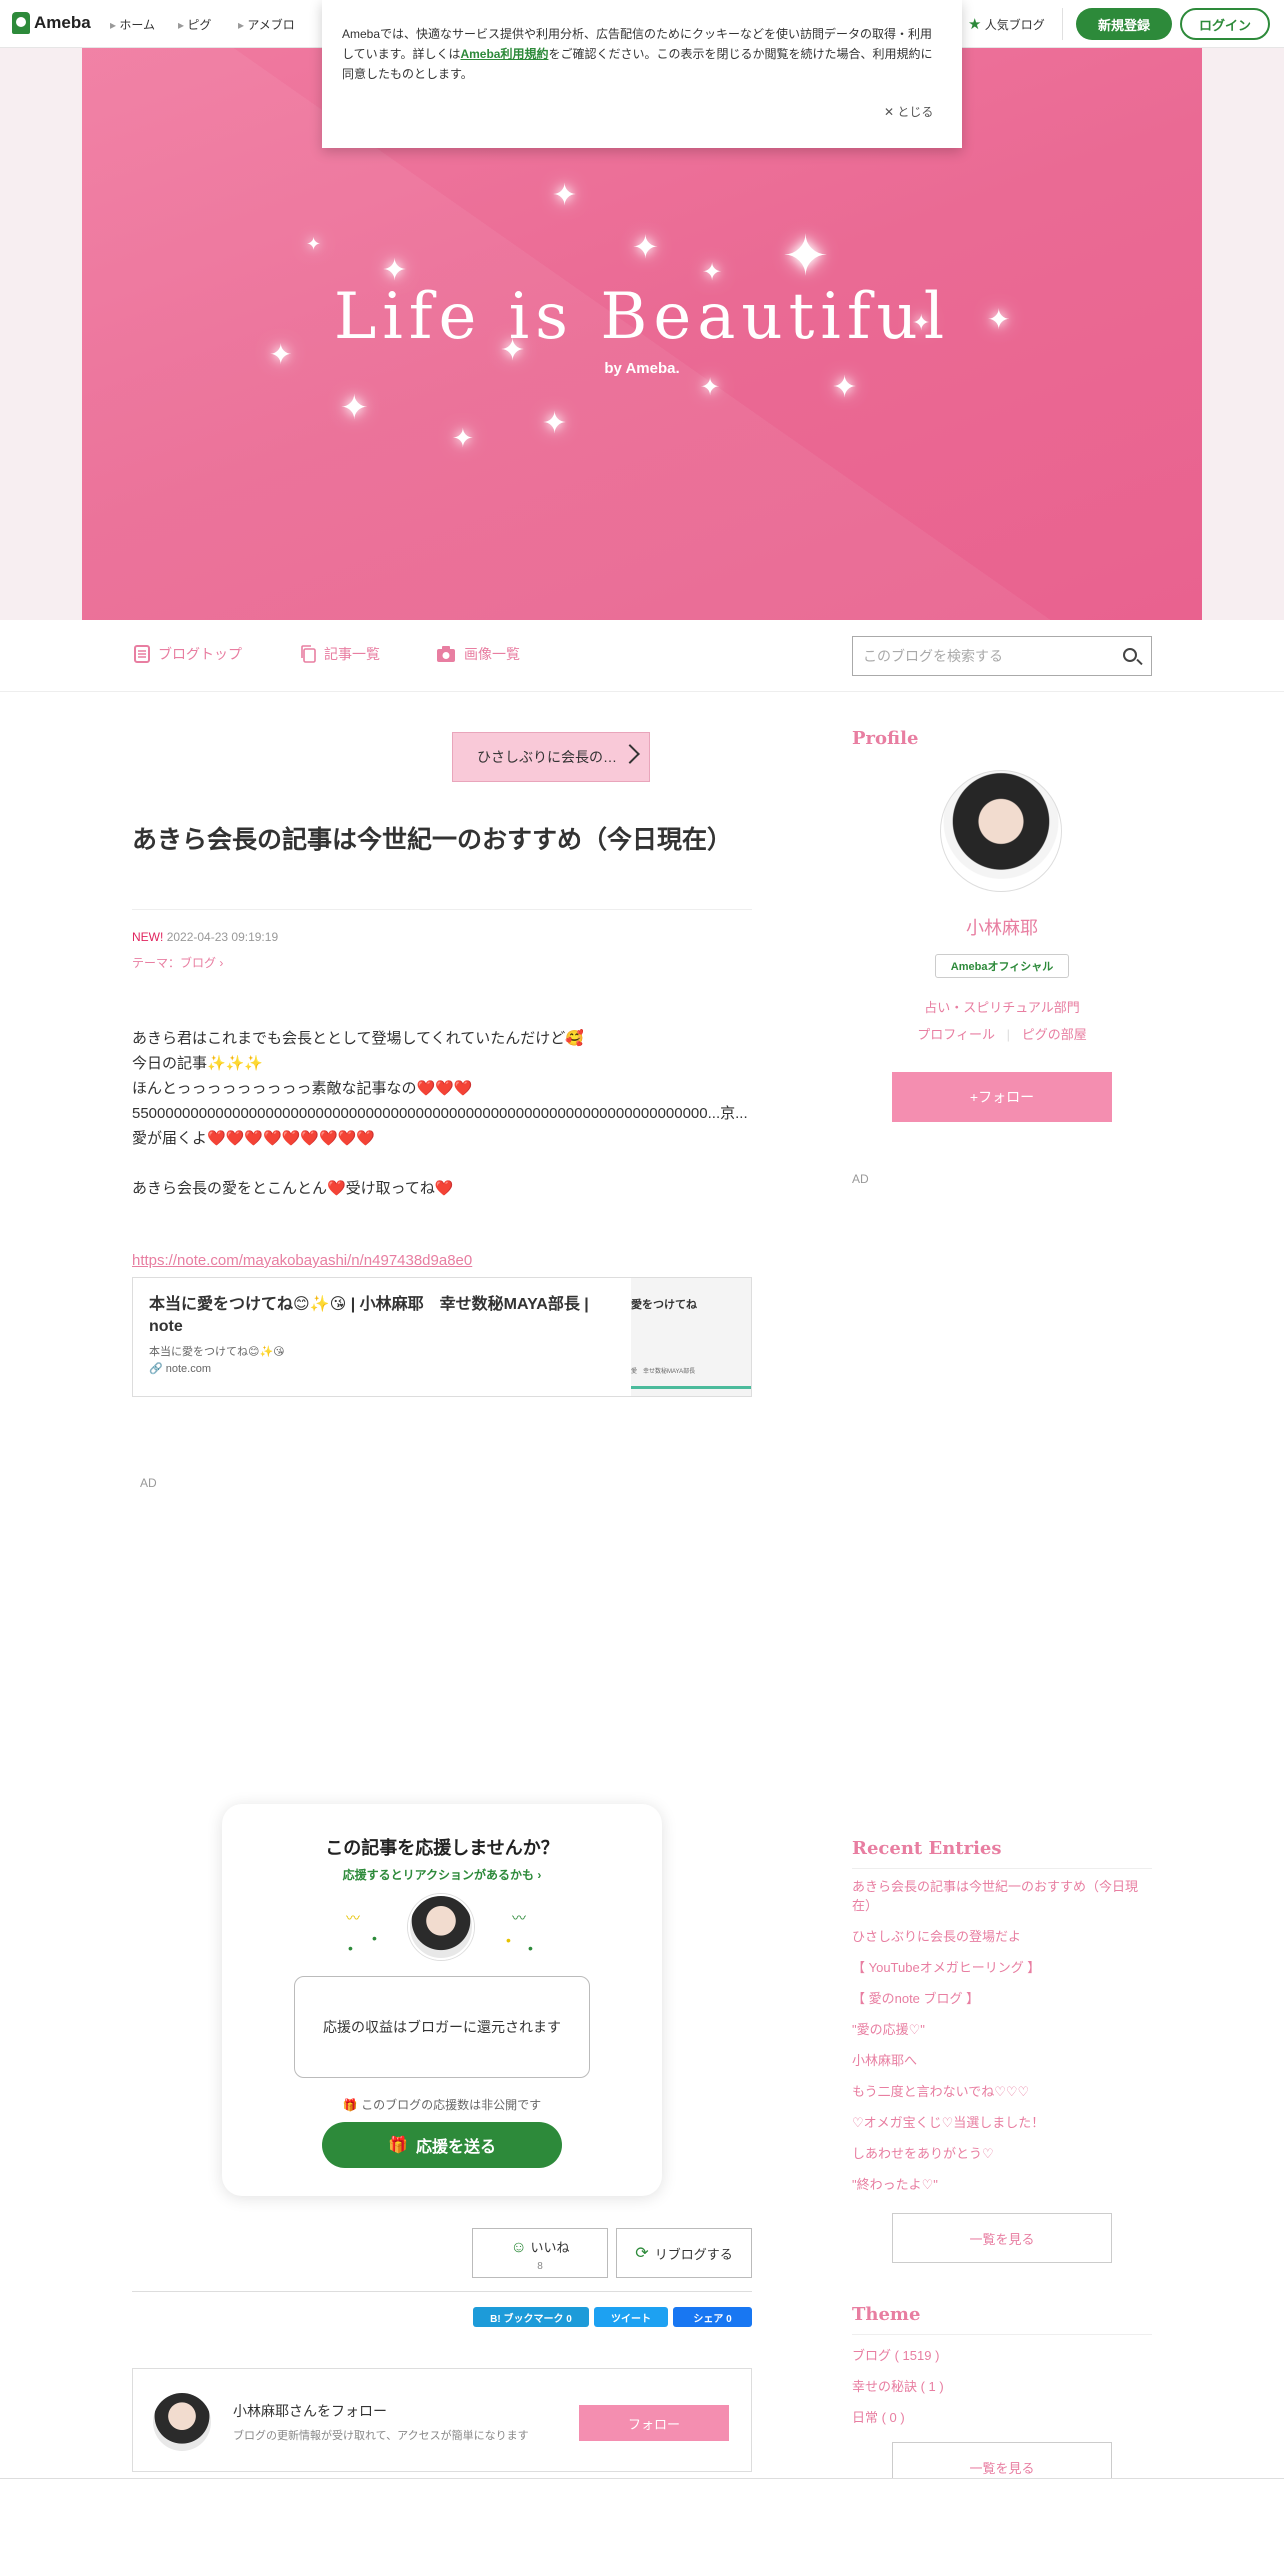  What do you see at coordinates (684, 2253) in the screenshot?
I see `reblog-button: ⟳ リブログする` at bounding box center [684, 2253].